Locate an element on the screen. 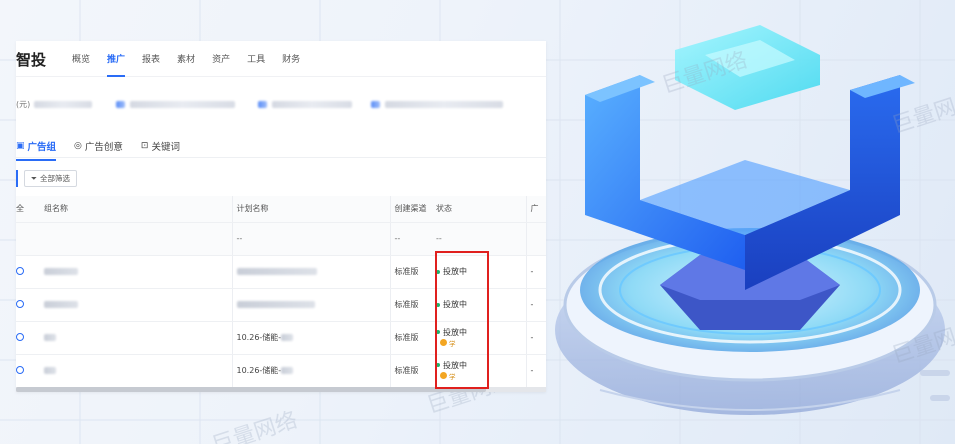 The image size is (955, 444). tab-ad-group: ▣ 广告组 is located at coordinates (36, 150).